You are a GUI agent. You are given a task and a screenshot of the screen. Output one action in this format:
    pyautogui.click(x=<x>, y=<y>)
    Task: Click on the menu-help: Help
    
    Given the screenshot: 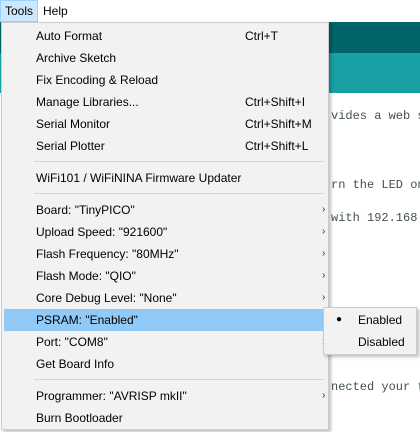 What is the action you would take?
    pyautogui.click(x=55, y=11)
    